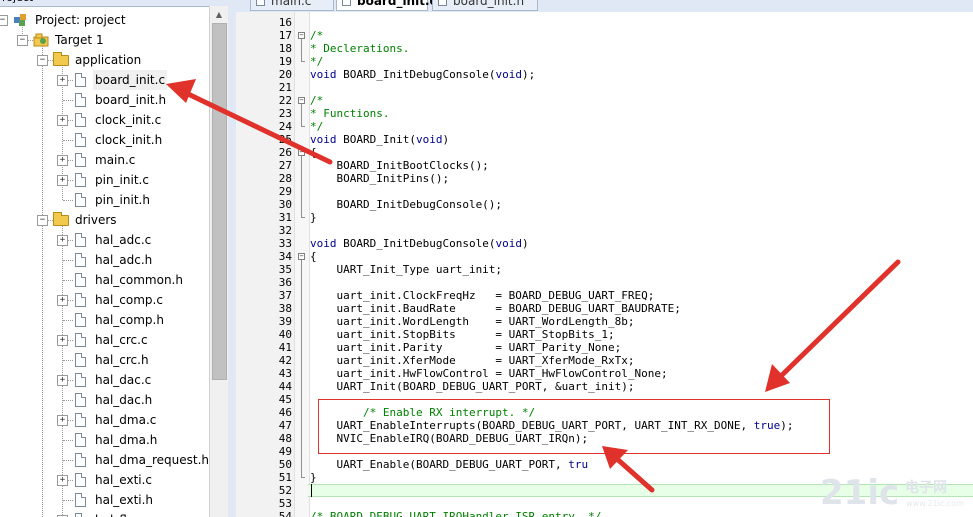 This screenshot has width=973, height=517. Describe the element at coordinates (439, 464) in the screenshot. I see `code-text: UART_Enable(BOARD_DEBUG_UART_PORT,` at that location.